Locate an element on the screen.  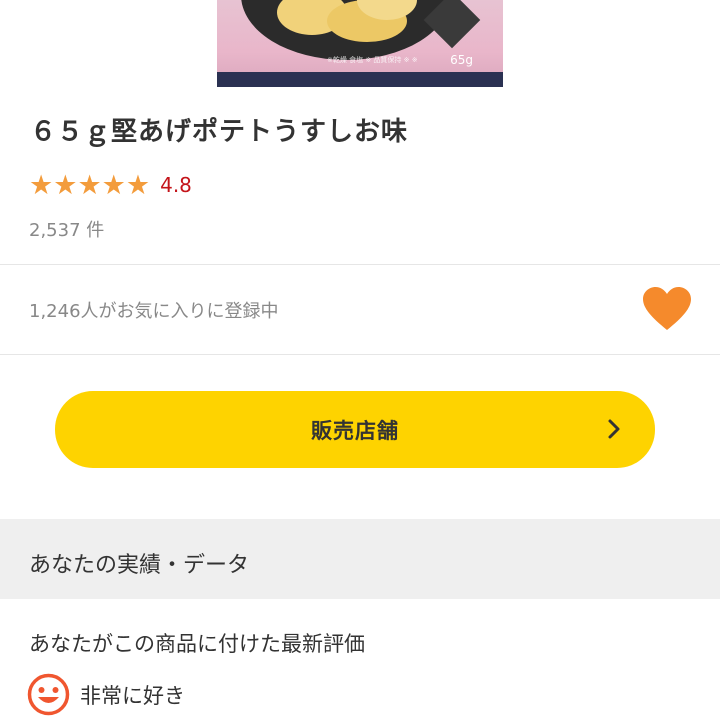
product-image-fineprint: ※乾燥 食塩 ※ 品質保持 ※ ※ is located at coordinates (372, 60).